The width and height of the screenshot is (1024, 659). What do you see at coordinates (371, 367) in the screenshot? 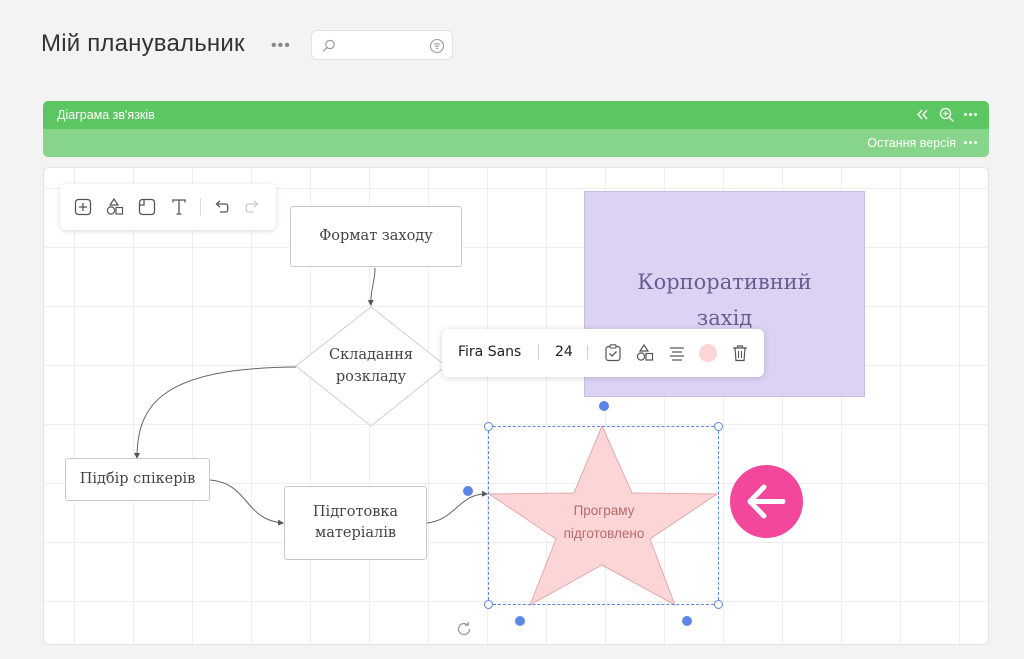
I see `node-schedule: Складання розкладу` at bounding box center [371, 367].